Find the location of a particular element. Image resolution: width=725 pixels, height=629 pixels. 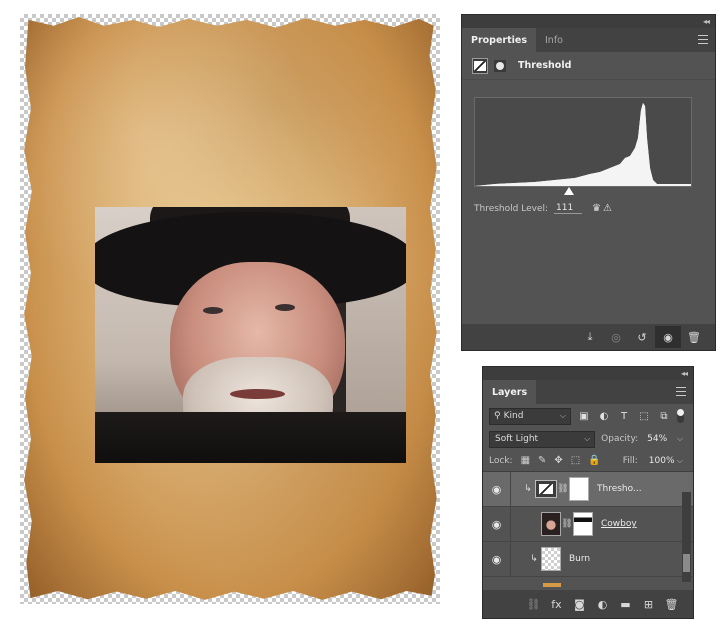

blend-mode-select: Soft Light ⌵ is located at coordinates (542, 439).